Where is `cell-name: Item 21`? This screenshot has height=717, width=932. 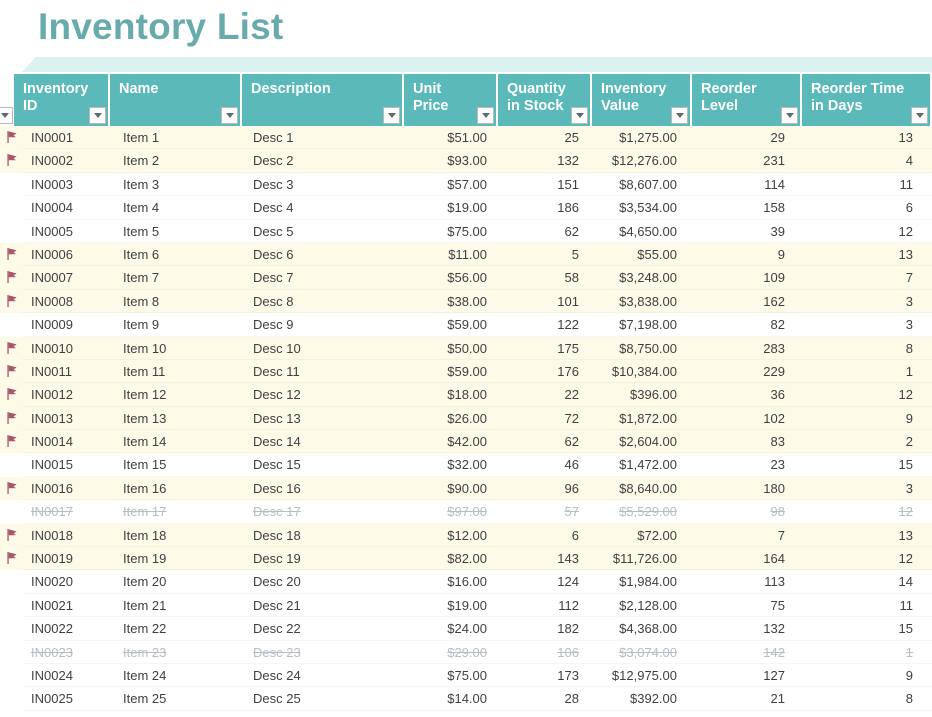
cell-name: Item 21 is located at coordinates (179, 605).